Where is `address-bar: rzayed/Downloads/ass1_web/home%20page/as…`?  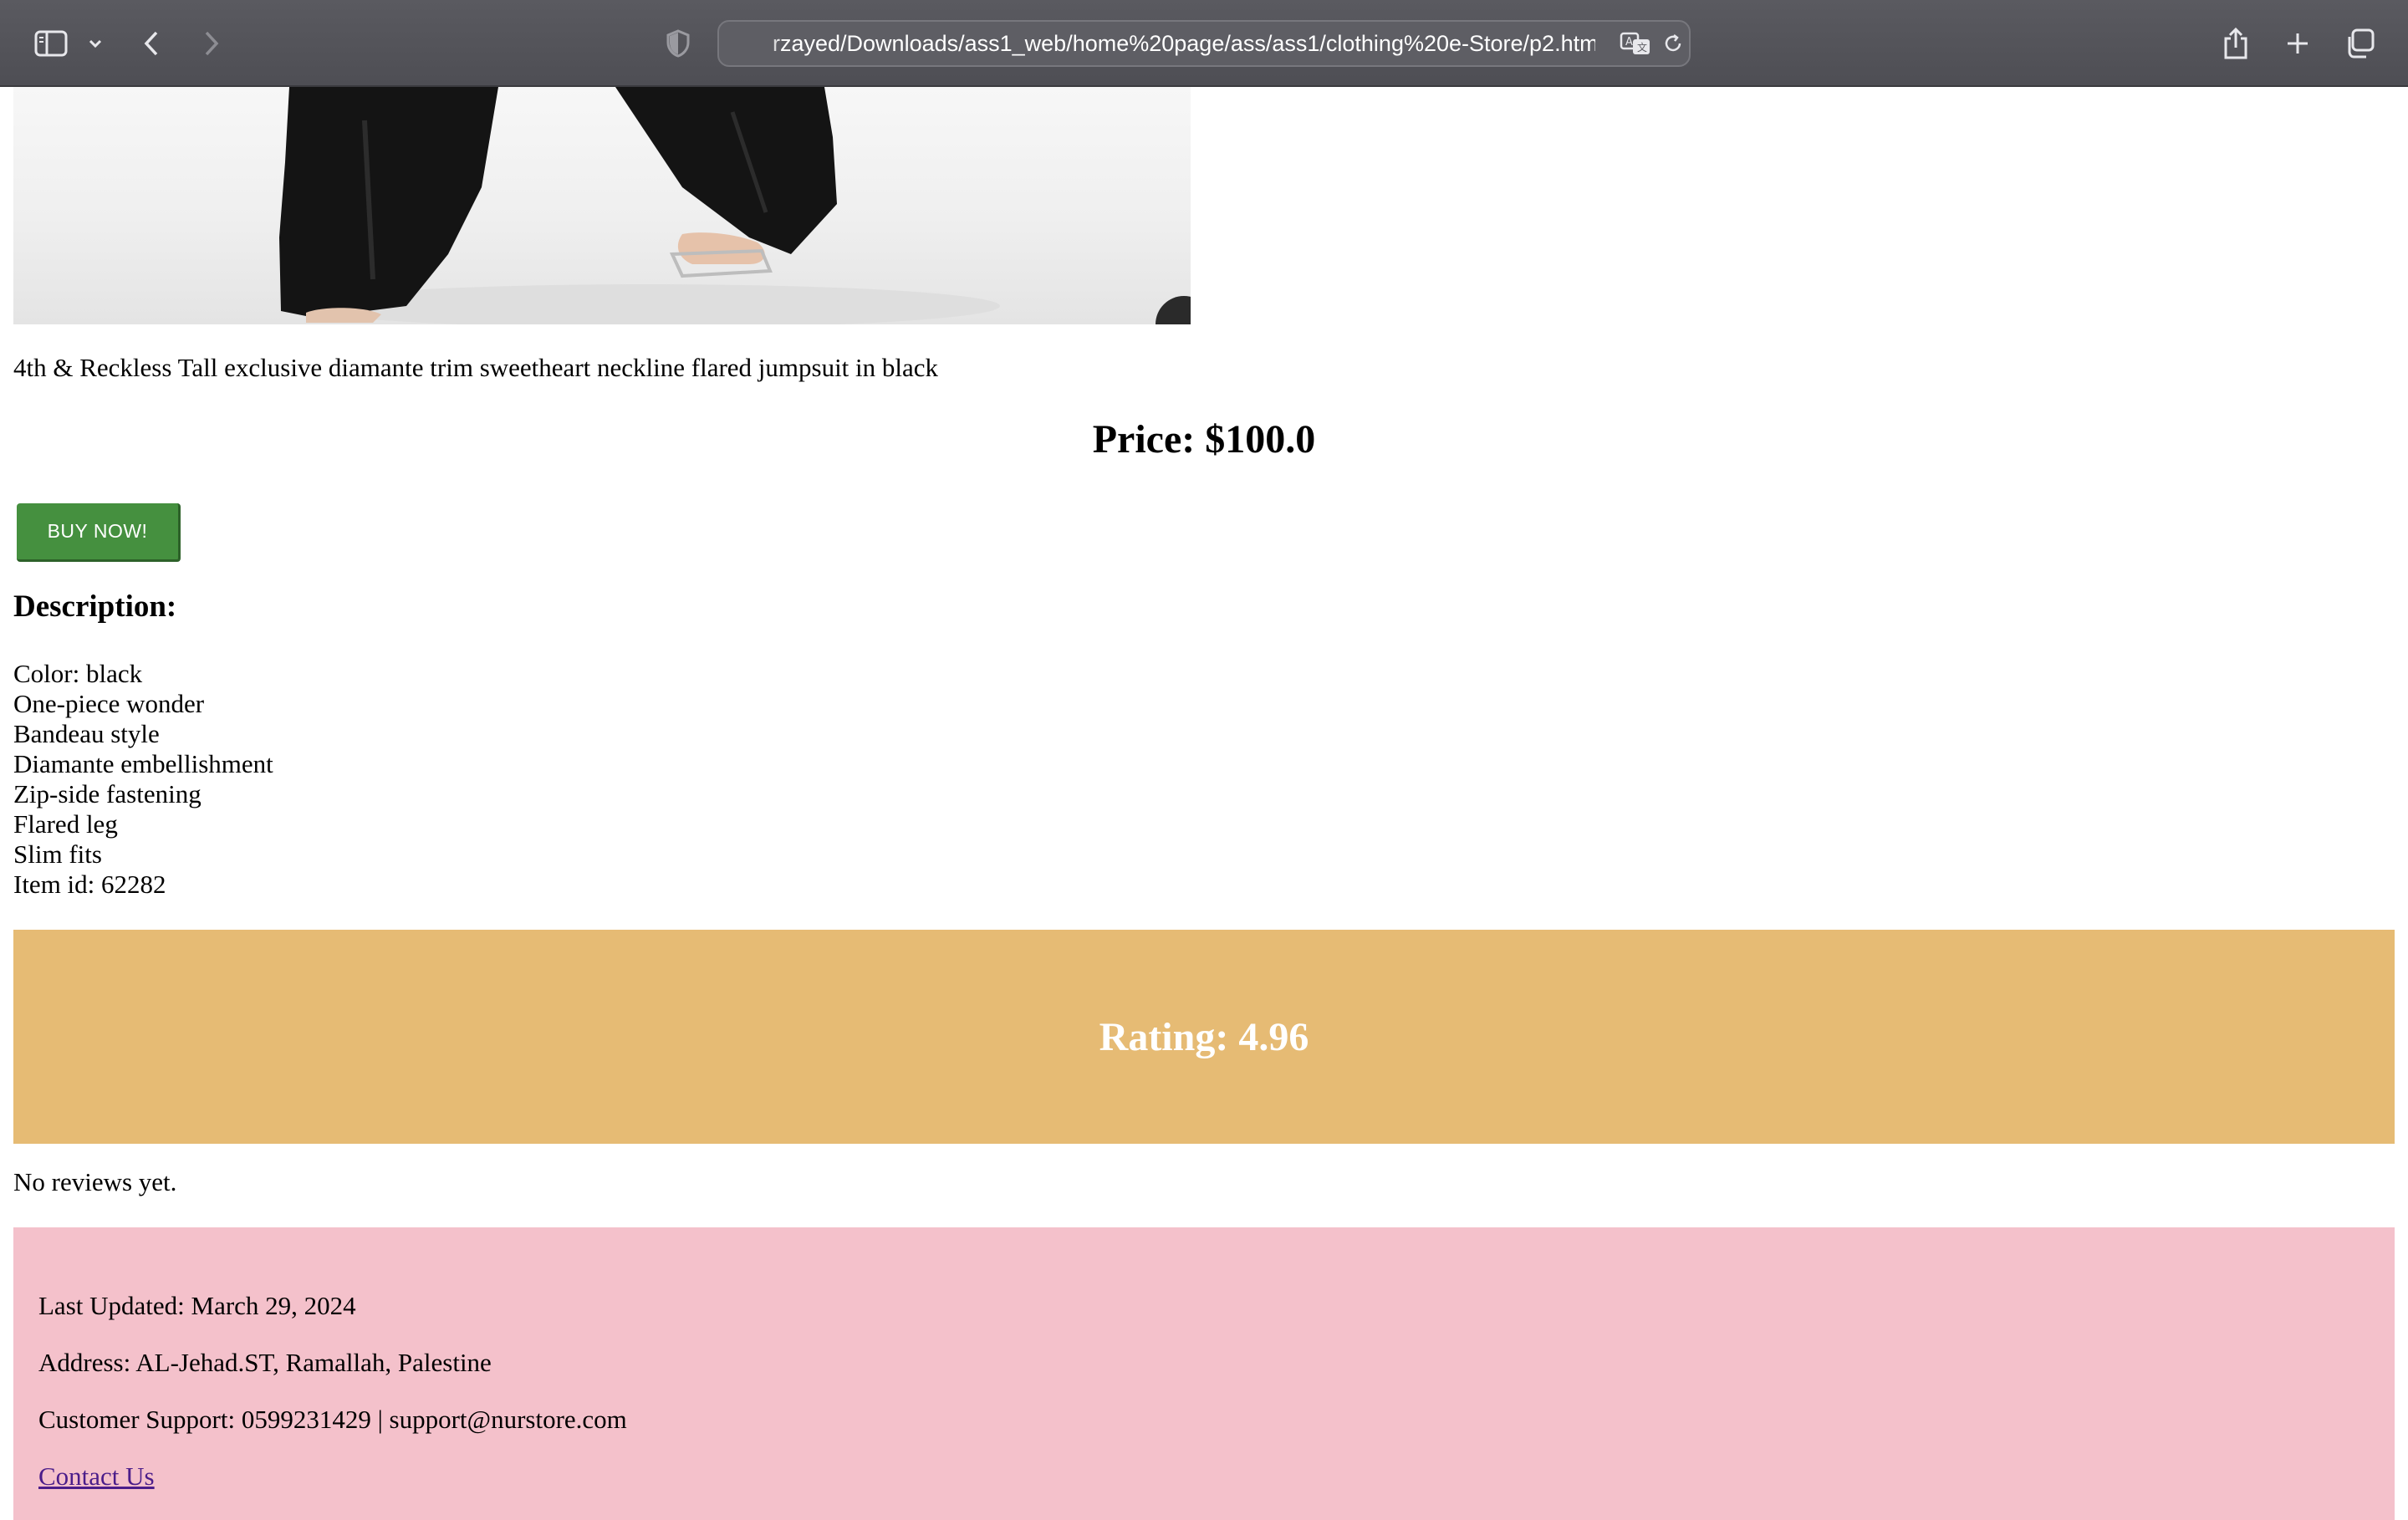 address-bar: rzayed/Downloads/ass1_web/home%20page/as… is located at coordinates (1204, 44).